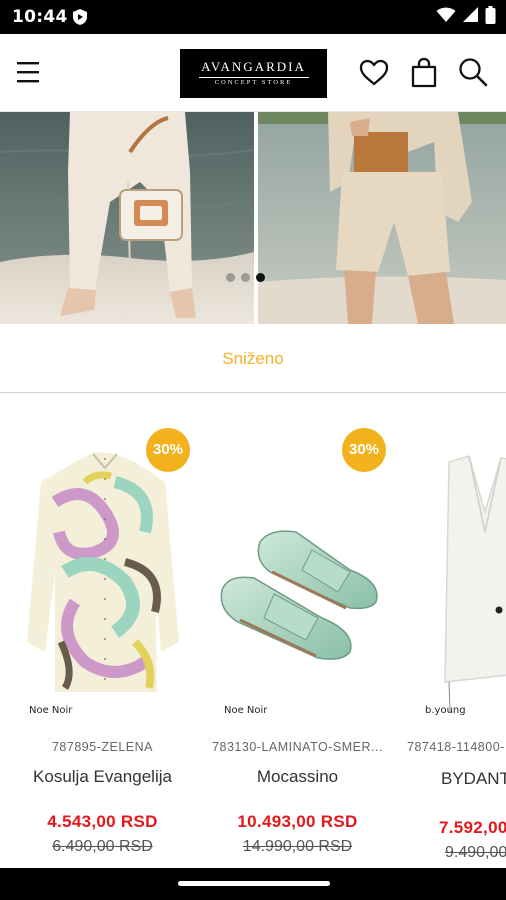 This screenshot has width=506, height=900. Describe the element at coordinates (456, 747) in the screenshot. I see `product-sku: 787418-114800-` at that location.